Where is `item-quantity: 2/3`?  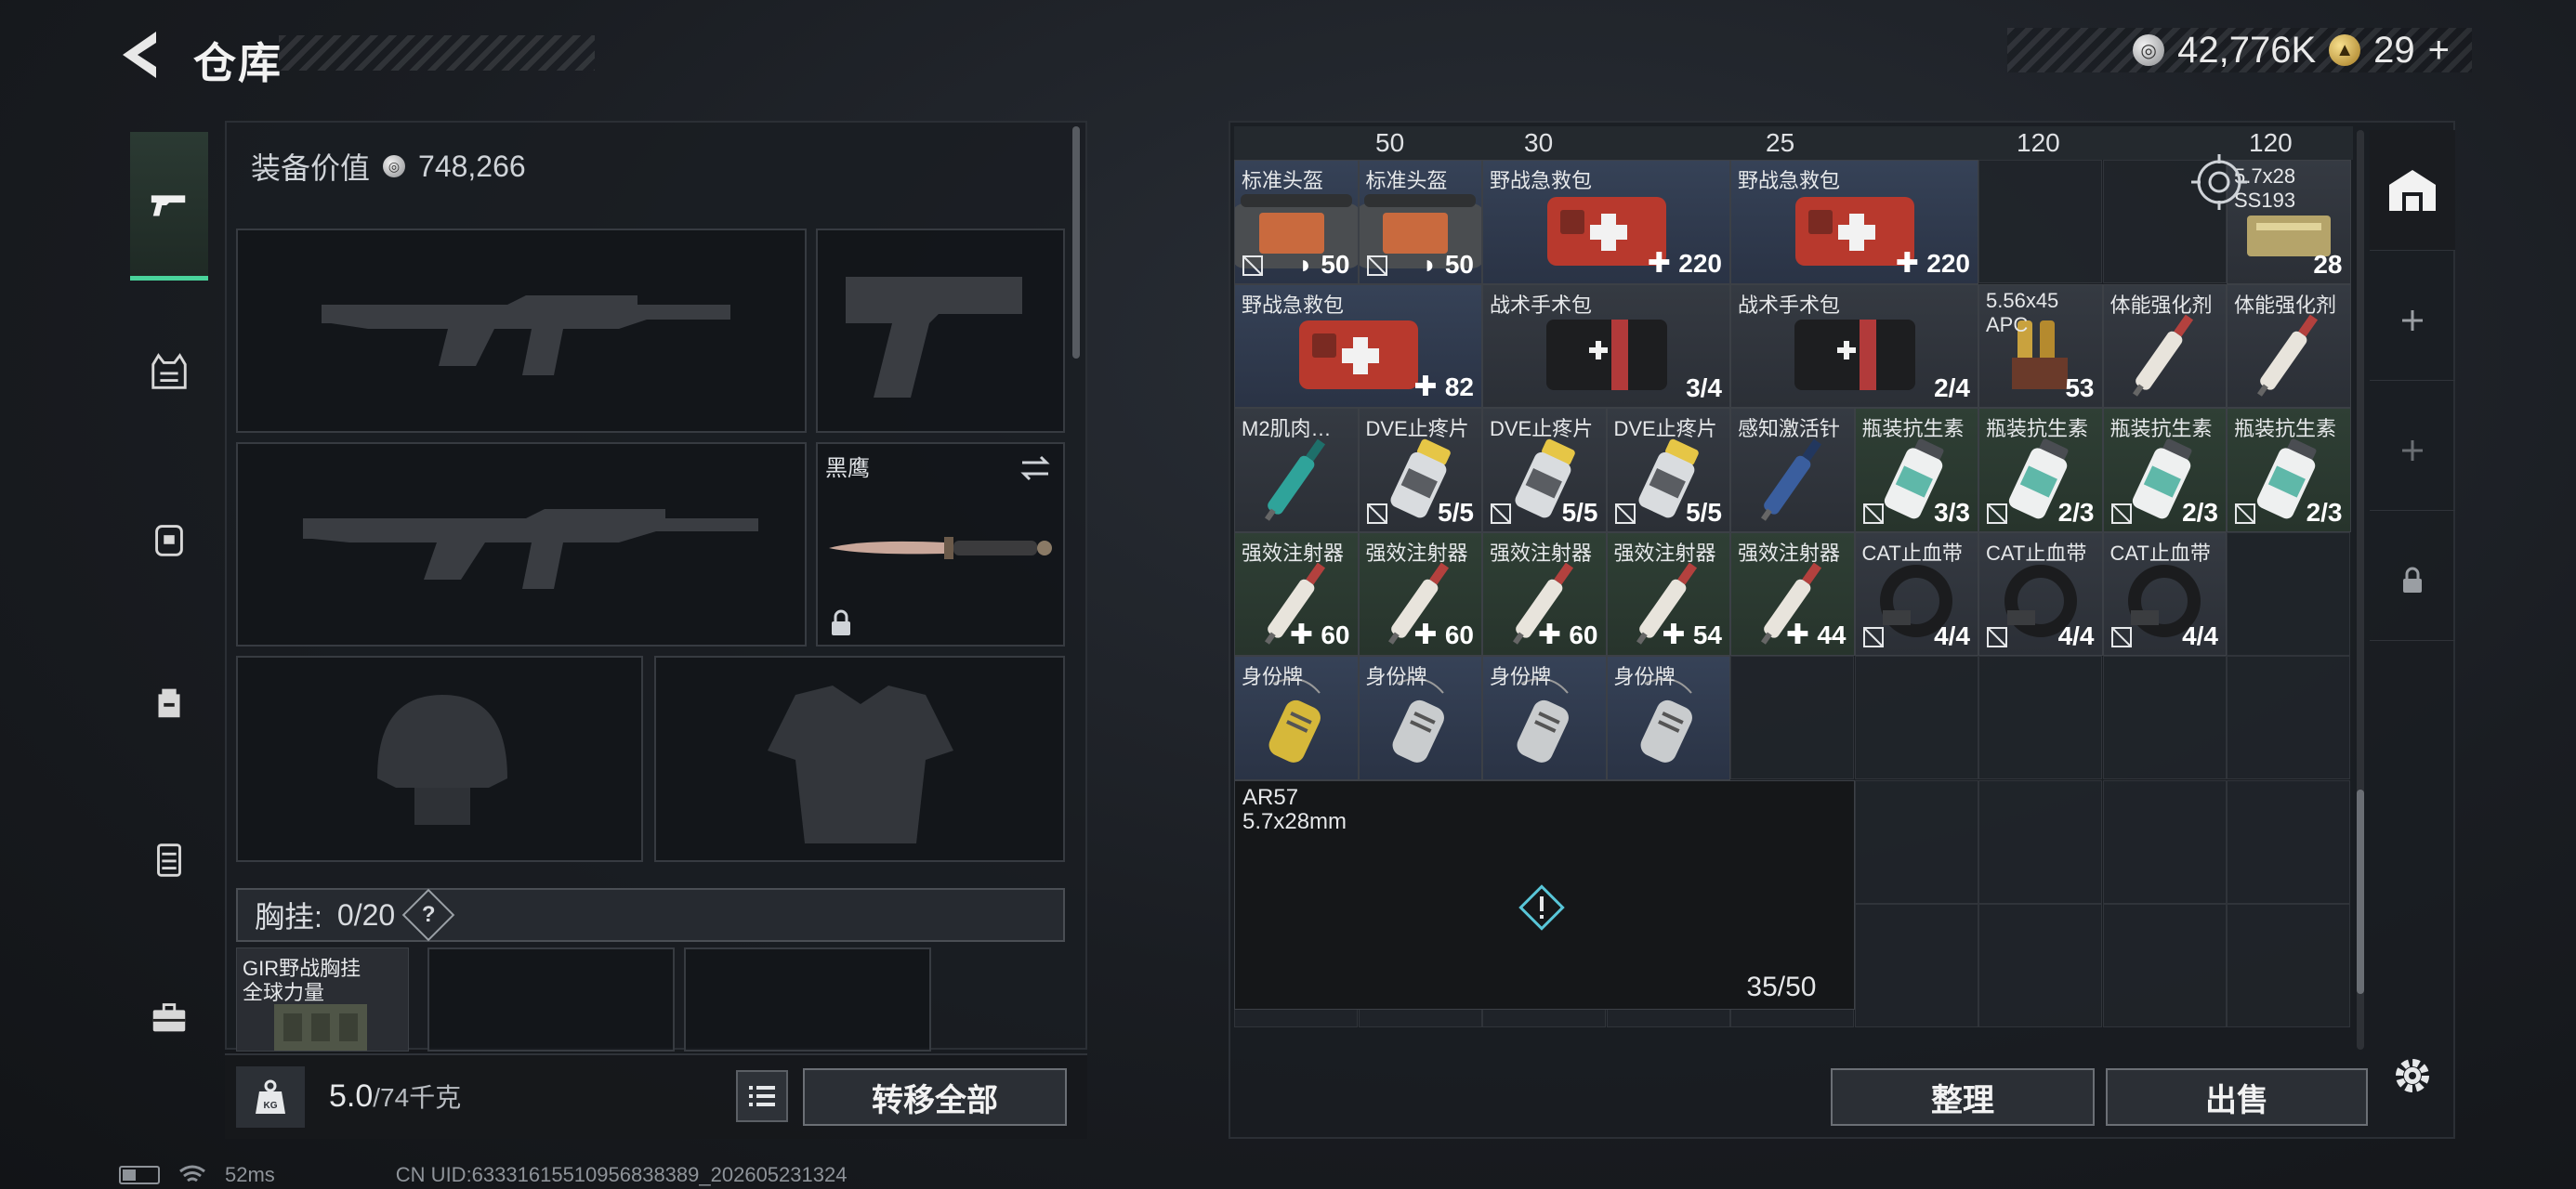
item-quantity: 2/3 is located at coordinates (2200, 513).